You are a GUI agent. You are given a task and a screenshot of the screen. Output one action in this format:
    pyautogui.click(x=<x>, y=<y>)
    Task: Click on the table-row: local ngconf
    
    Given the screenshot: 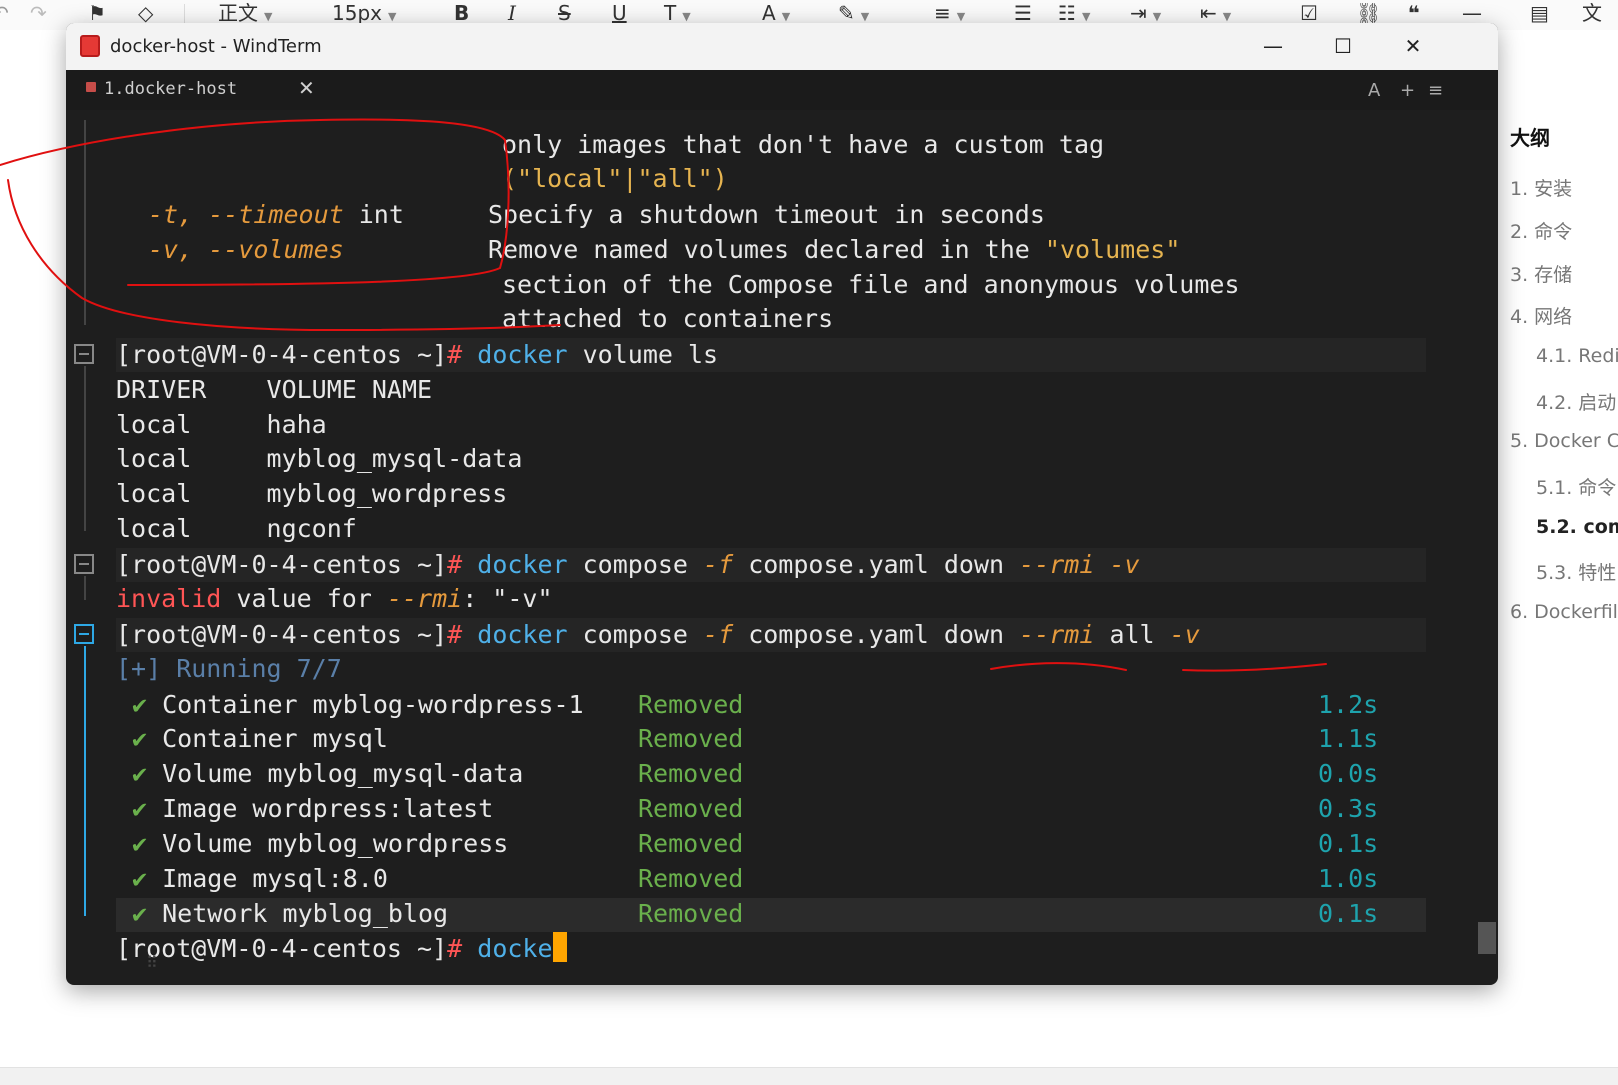 What is the action you would take?
    pyautogui.click(x=236, y=528)
    